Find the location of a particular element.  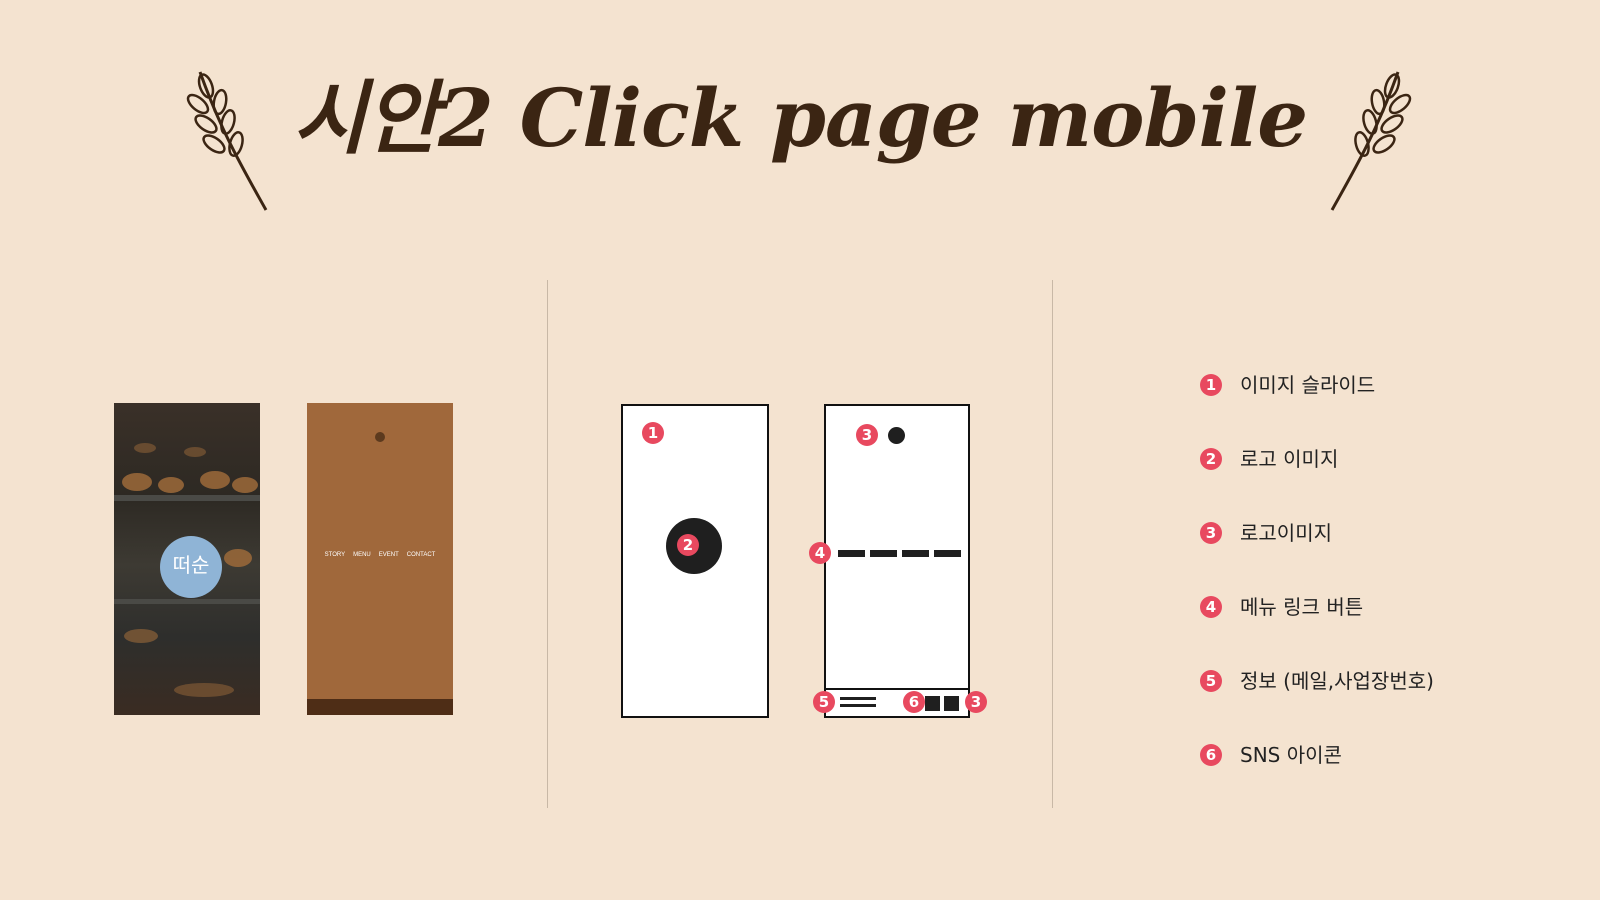

legend-item: 1 이미지 슬라이드 is located at coordinates (1360, 387).